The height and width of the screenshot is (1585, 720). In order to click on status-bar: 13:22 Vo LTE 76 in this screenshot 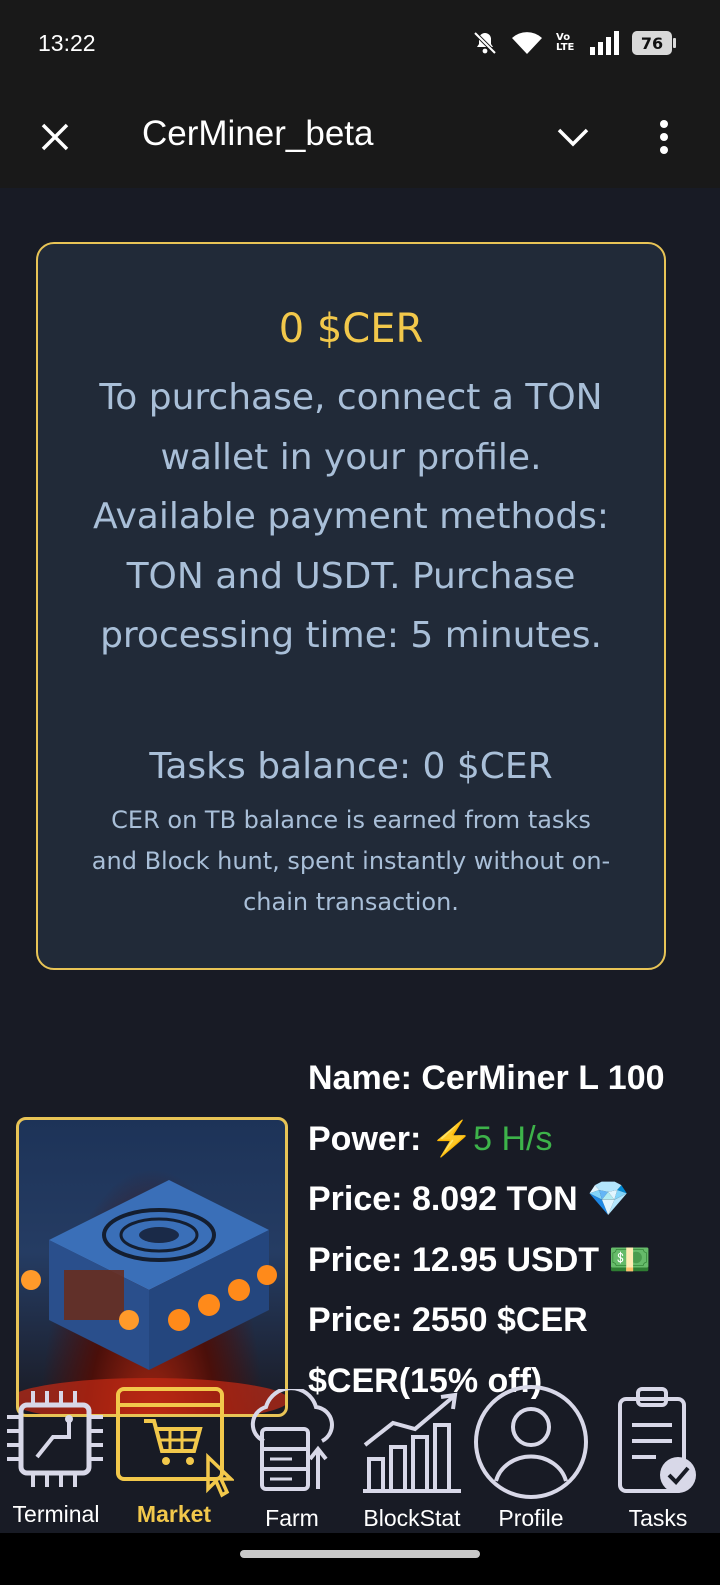, I will do `click(360, 45)`.